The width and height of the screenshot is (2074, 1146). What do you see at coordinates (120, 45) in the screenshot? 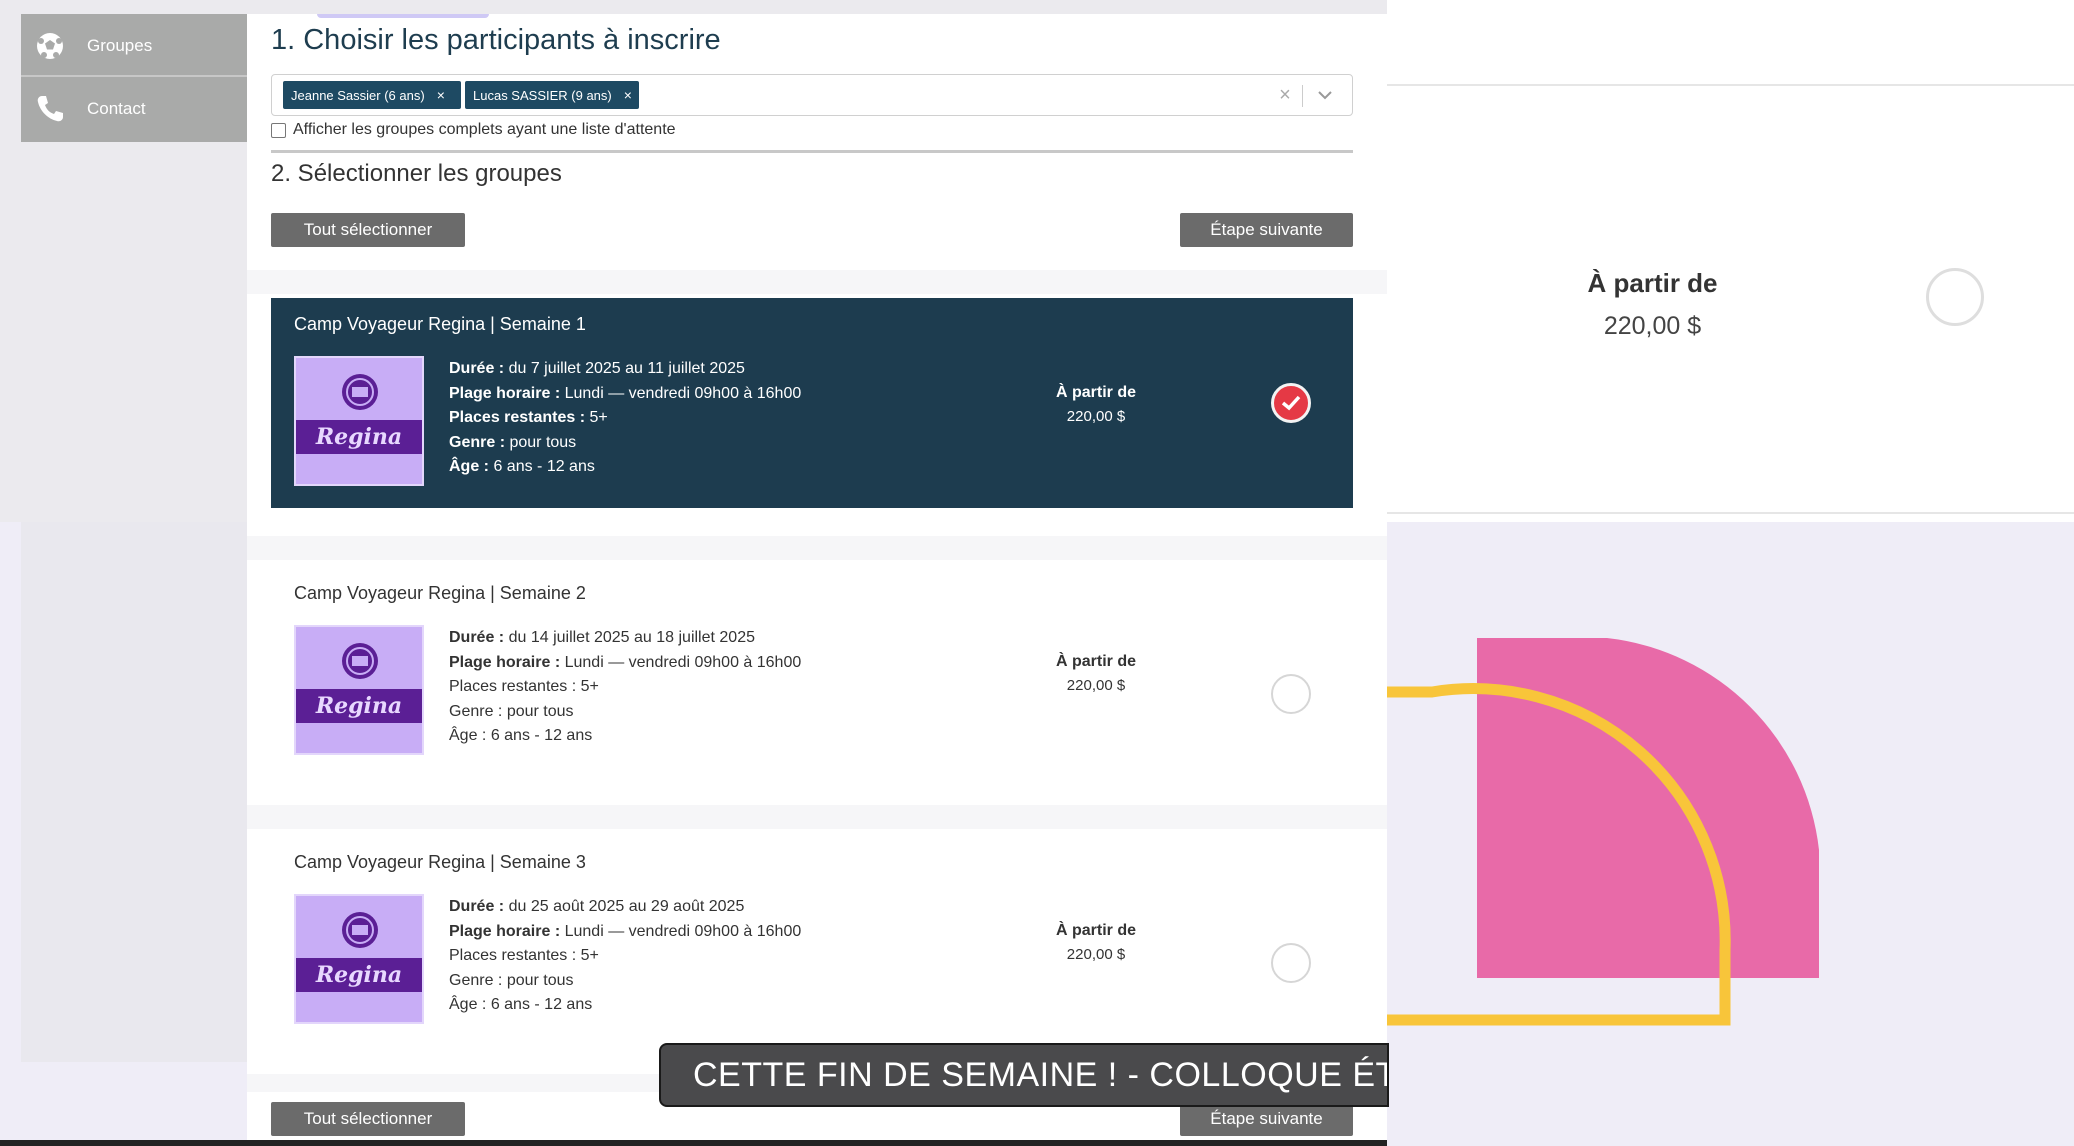
I see `sidebar-item-label: Groupes` at bounding box center [120, 45].